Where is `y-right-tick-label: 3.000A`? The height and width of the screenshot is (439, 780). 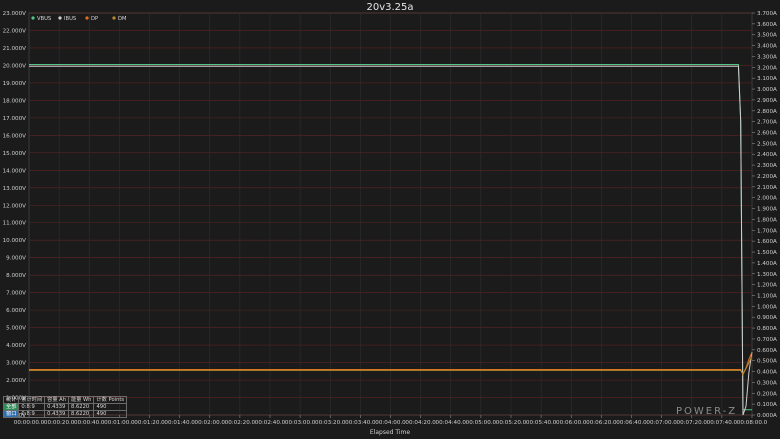
y-right-tick-label: 3.000A is located at coordinates (767, 90).